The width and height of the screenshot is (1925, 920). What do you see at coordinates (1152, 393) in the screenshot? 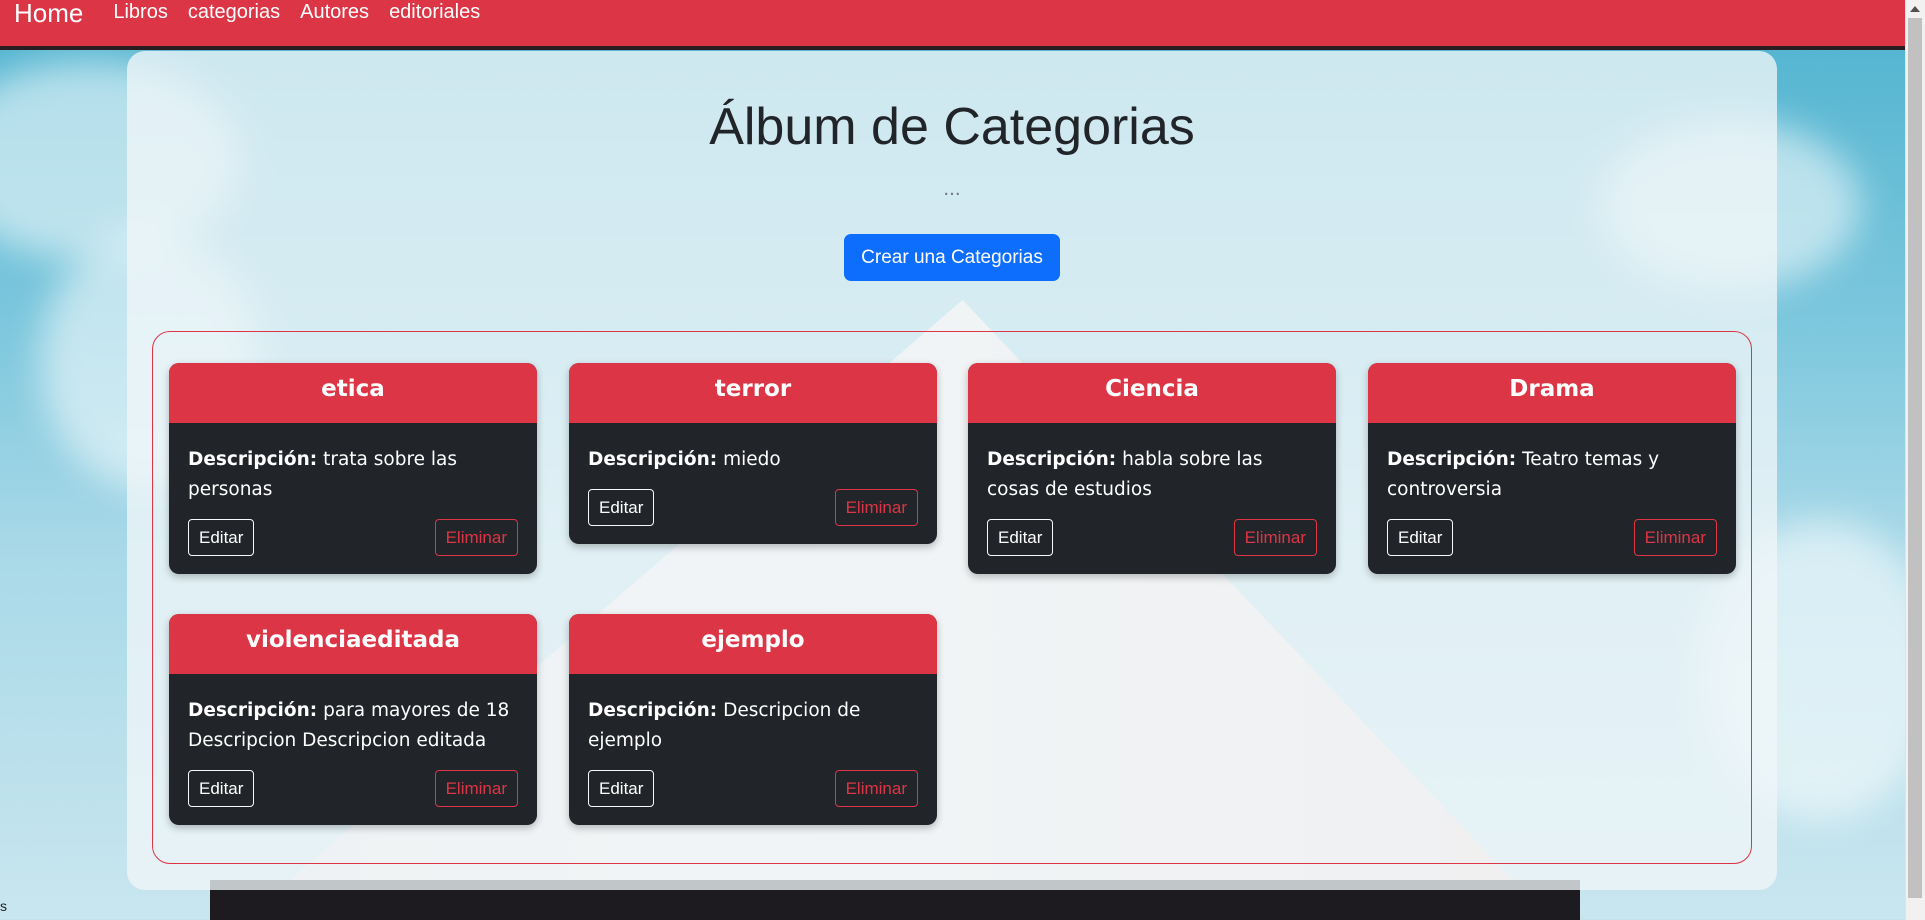
I see `category-card-title: Ciencia` at bounding box center [1152, 393].